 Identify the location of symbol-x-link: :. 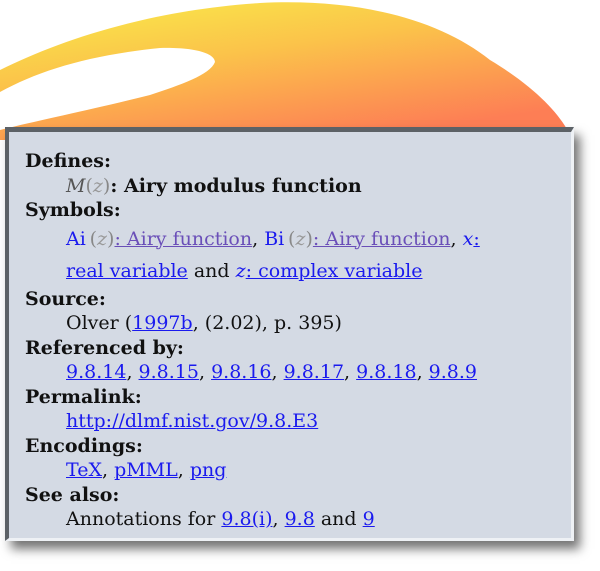
(476, 239).